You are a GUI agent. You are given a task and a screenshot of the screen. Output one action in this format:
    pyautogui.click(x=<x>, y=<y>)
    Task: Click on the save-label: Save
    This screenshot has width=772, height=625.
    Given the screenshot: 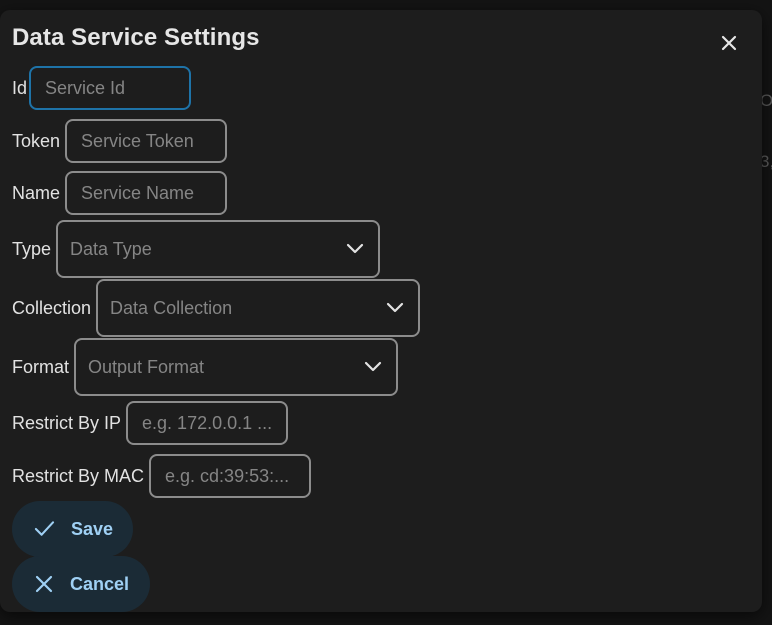 What is the action you would take?
    pyautogui.click(x=91, y=528)
    